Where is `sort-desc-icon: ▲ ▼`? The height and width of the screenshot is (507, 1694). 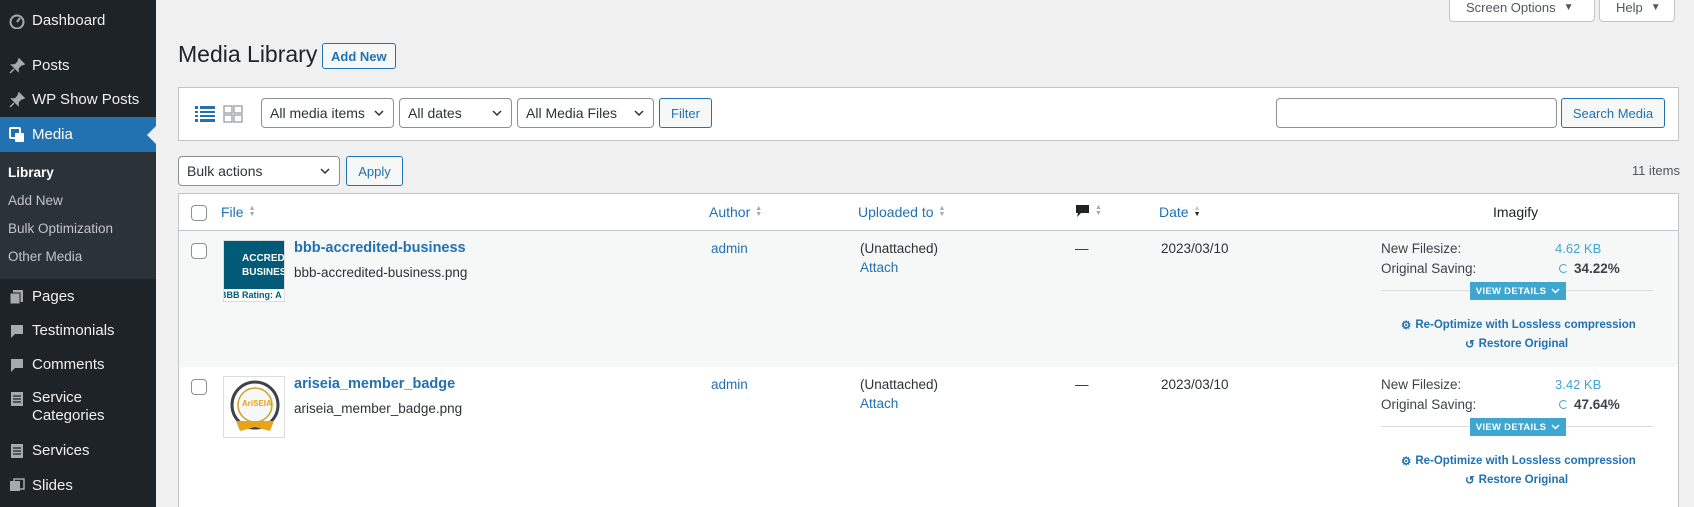
sort-desc-icon: ▲ ▼ is located at coordinates (1197, 211).